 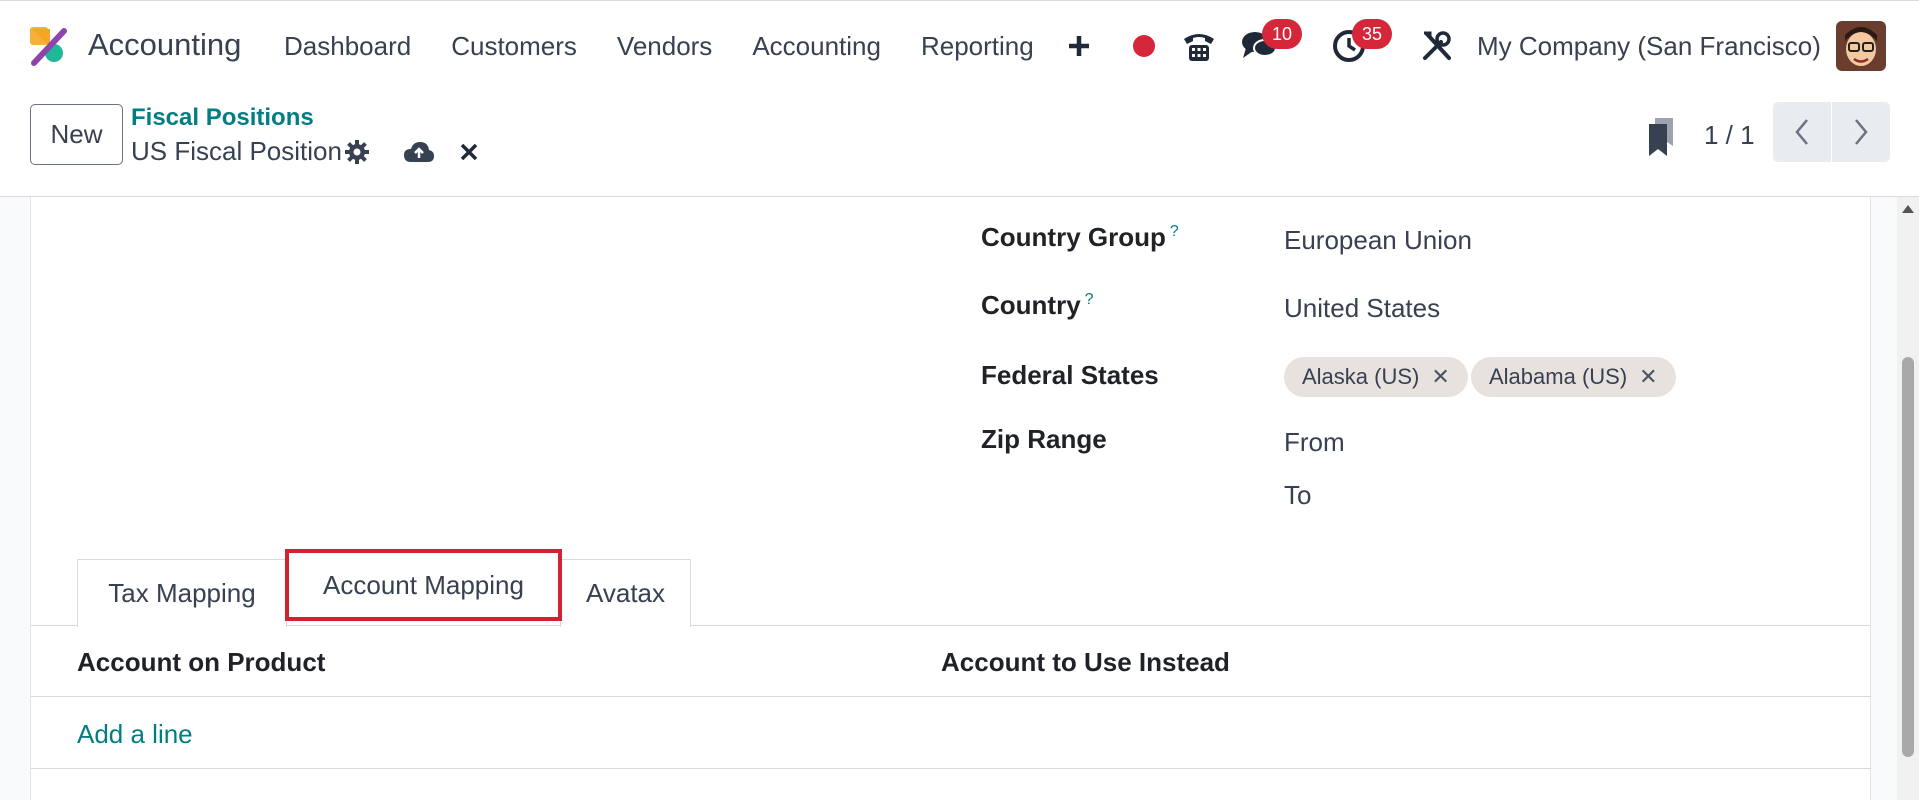 I want to click on scroll-up-arrow-icon, so click(x=1908, y=209).